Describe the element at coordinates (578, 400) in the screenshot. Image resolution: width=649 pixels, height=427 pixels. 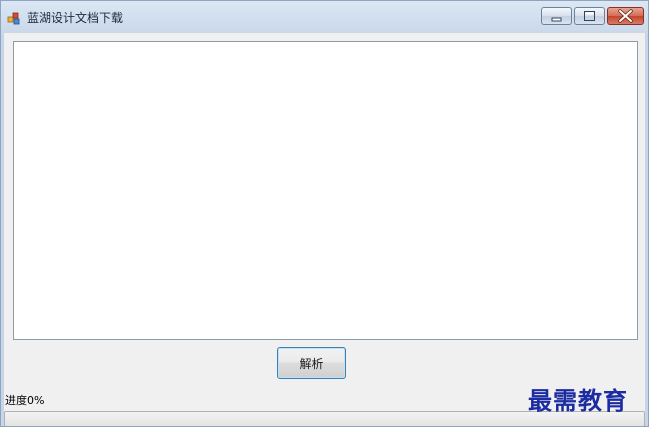
I see `watermark: 最需教育` at that location.